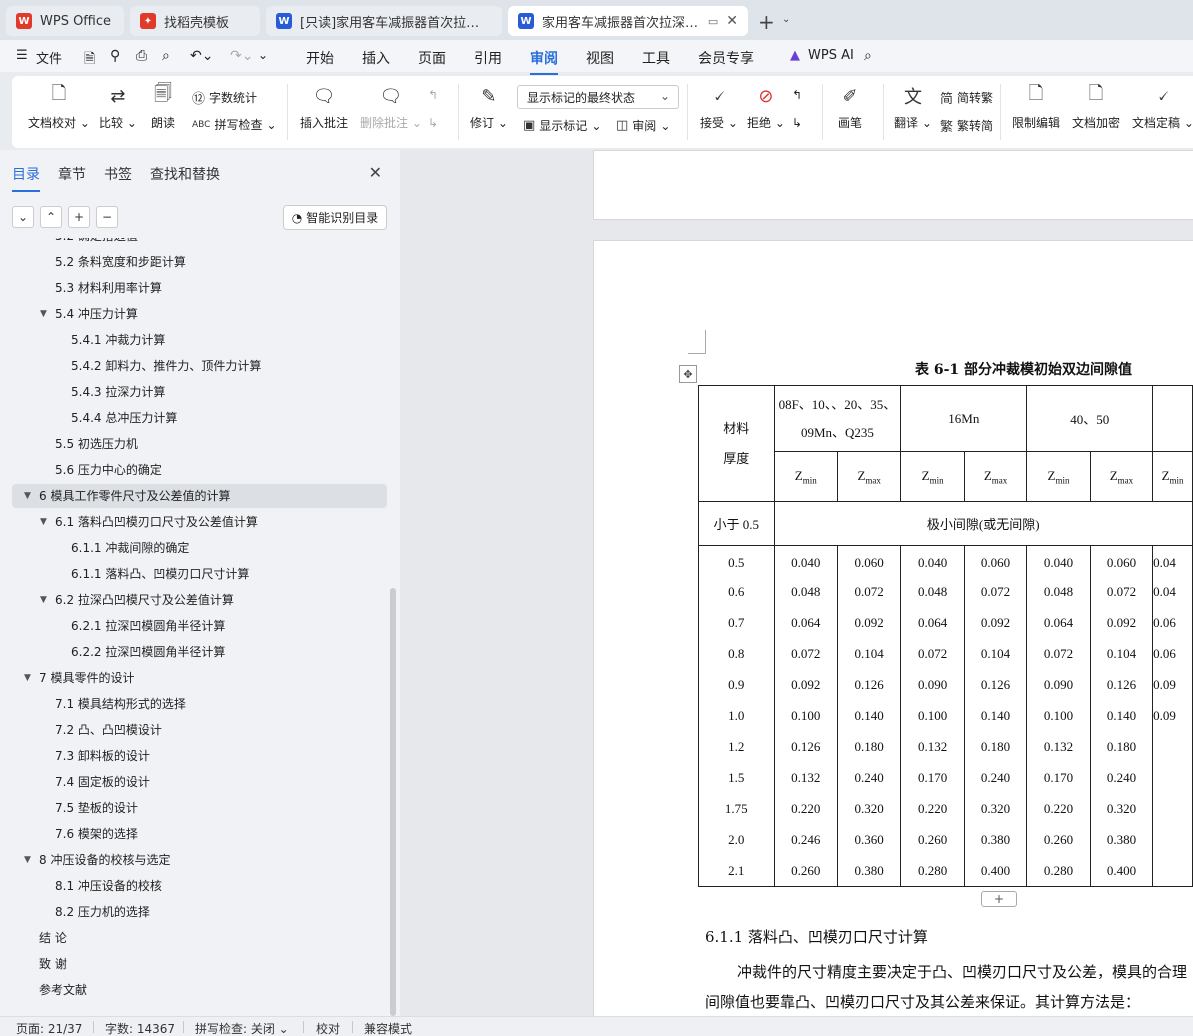 The width and height of the screenshot is (1193, 1036). I want to click on toc-item: 5.4.3 拉深力计算, so click(199, 392).